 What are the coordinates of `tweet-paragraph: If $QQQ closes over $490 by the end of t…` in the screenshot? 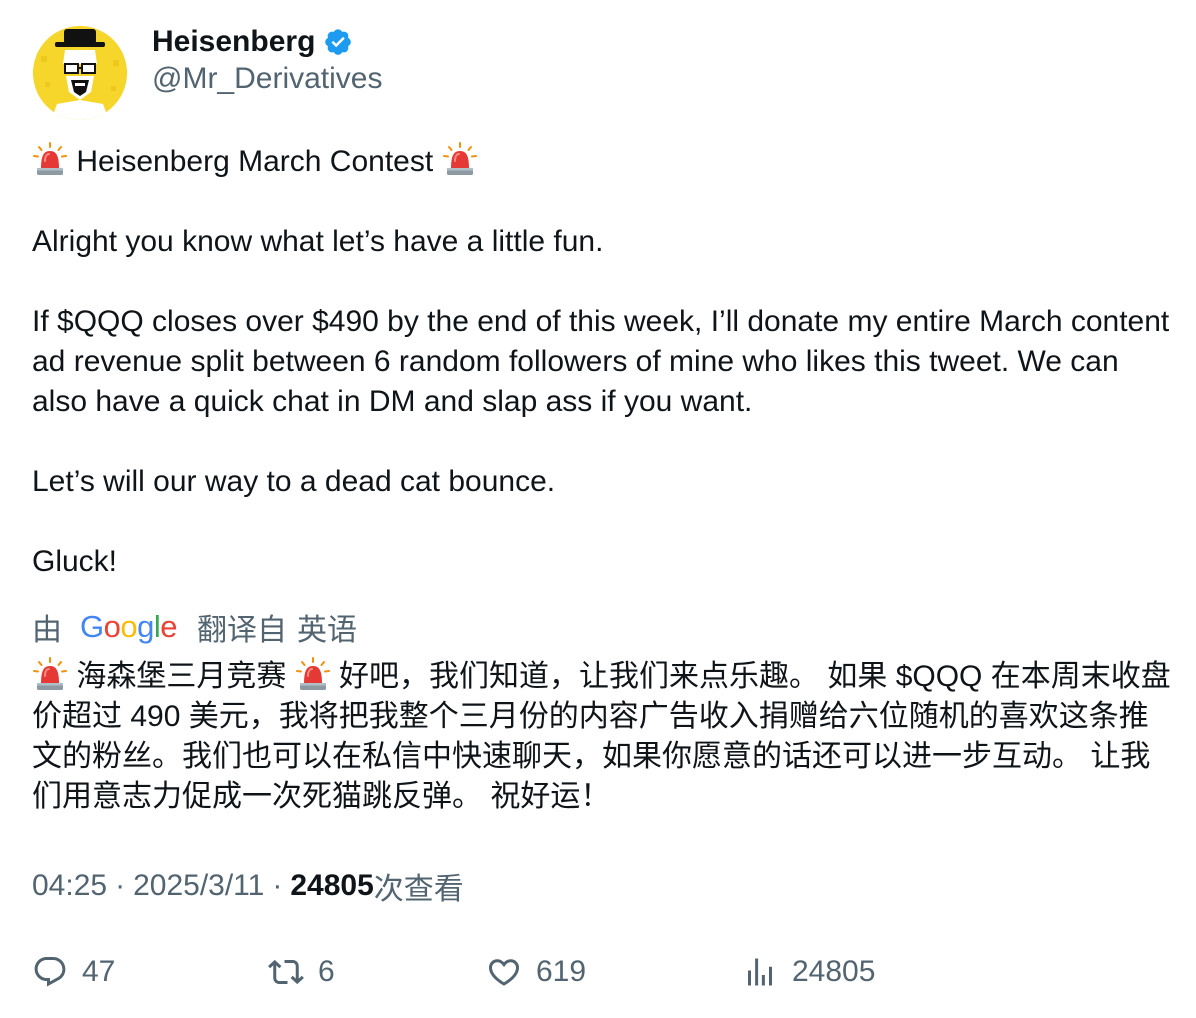 It's located at (601, 361).